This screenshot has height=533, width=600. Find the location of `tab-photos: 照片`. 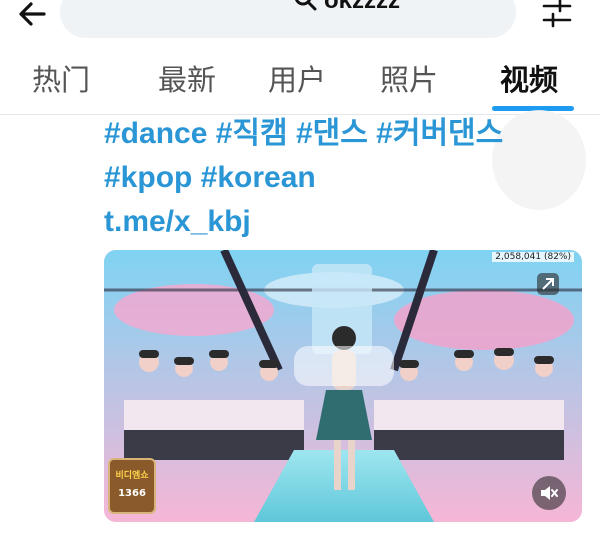

tab-photos: 照片 is located at coordinates (409, 80).